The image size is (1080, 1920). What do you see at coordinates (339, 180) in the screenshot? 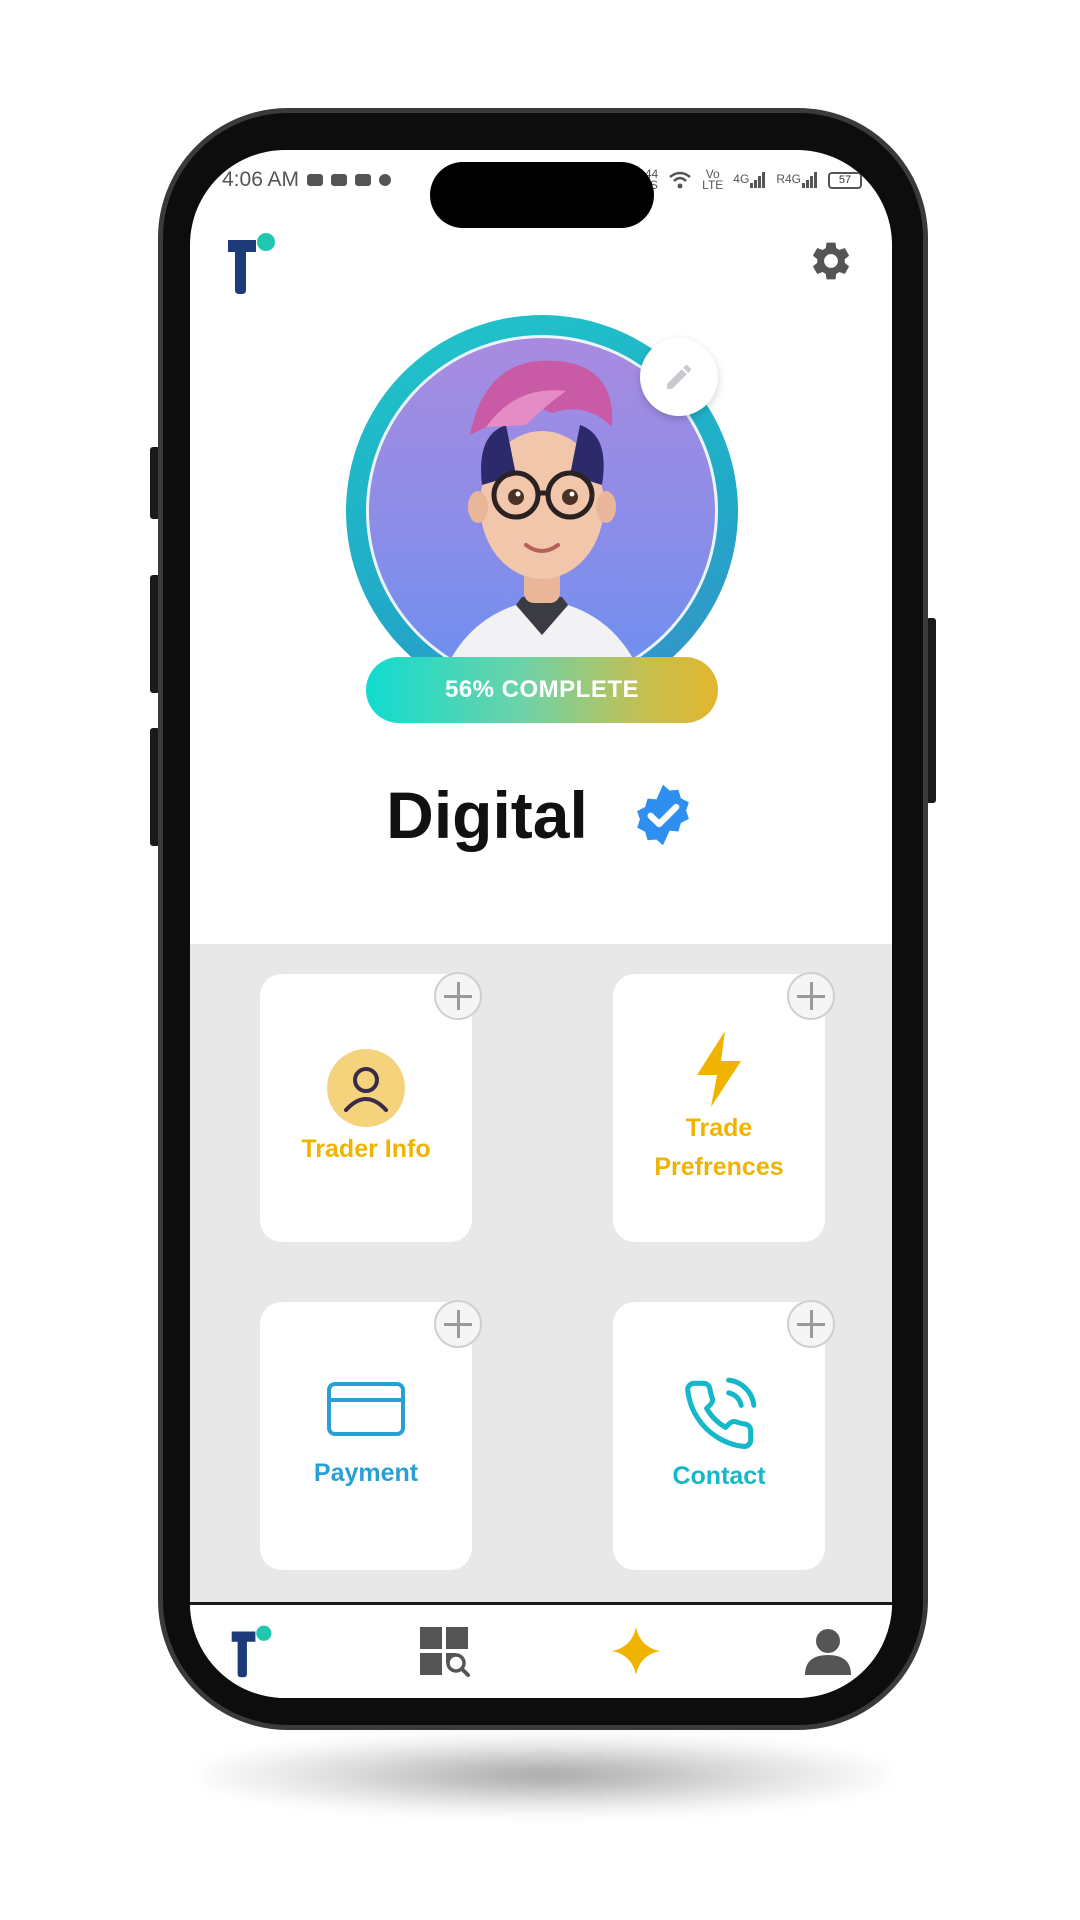
I see `youtube-notification-icon` at bounding box center [339, 180].